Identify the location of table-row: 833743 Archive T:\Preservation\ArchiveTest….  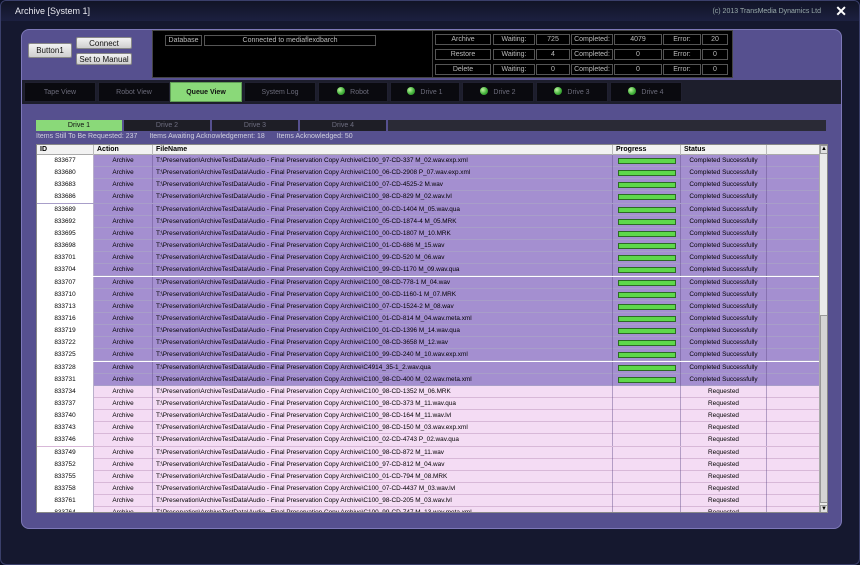
(428, 428).